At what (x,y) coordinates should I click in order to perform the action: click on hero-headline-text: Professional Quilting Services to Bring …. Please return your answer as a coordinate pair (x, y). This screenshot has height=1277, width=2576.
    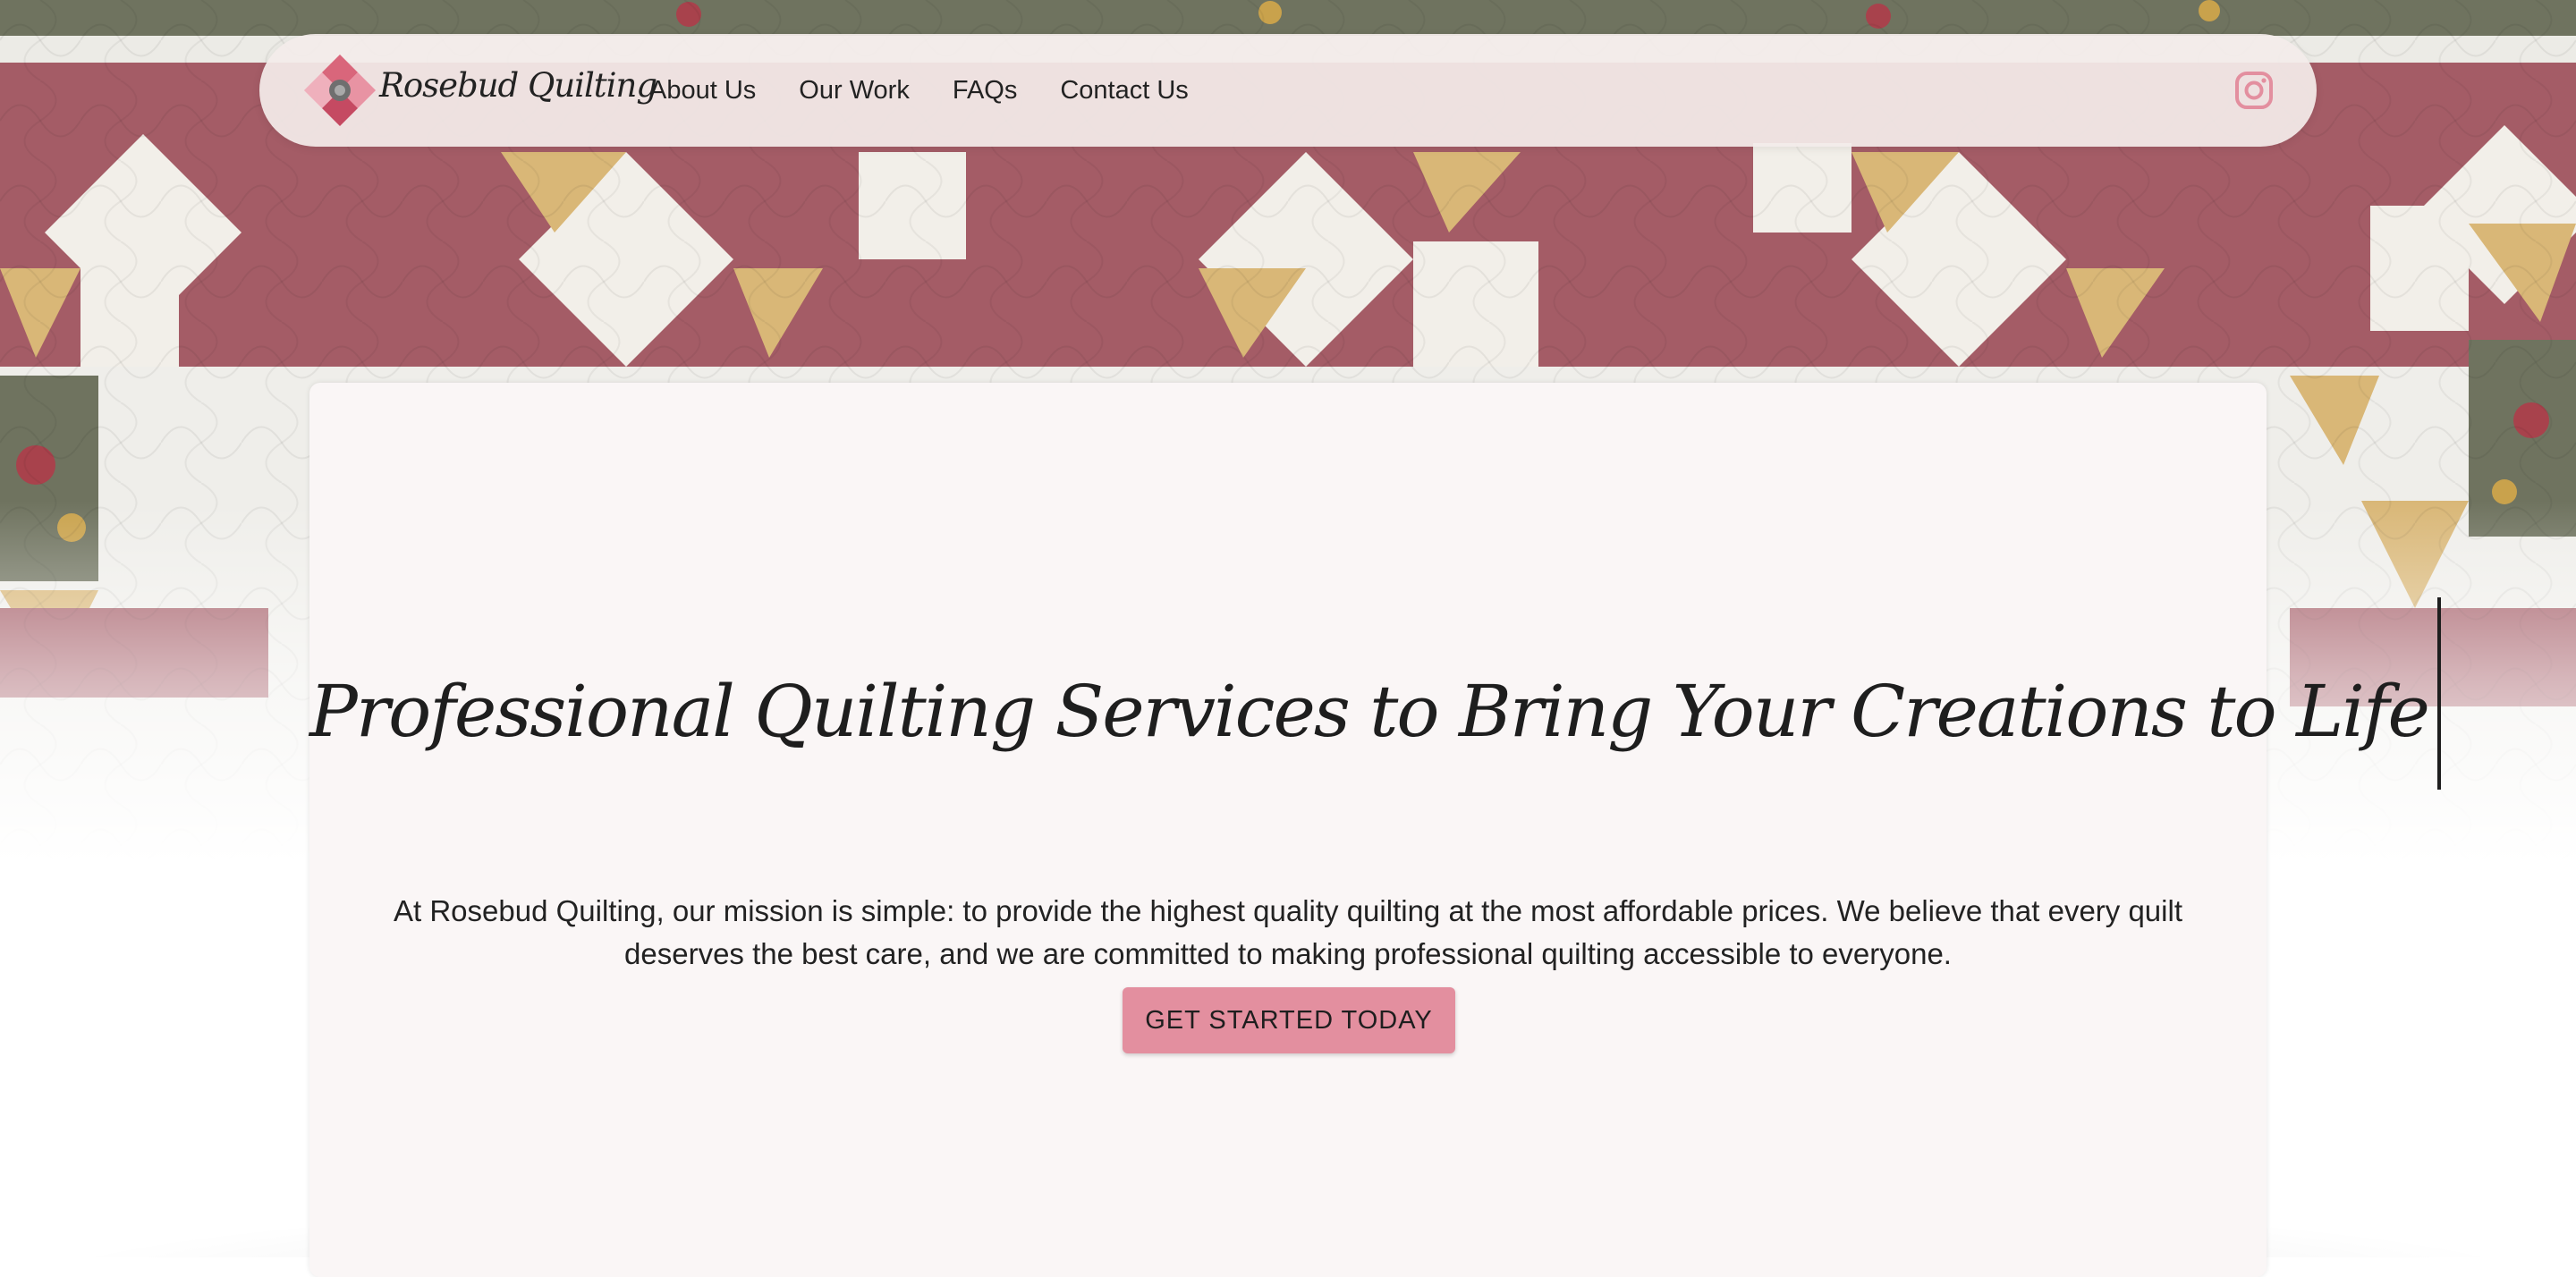
    Looking at the image, I should click on (1369, 711).